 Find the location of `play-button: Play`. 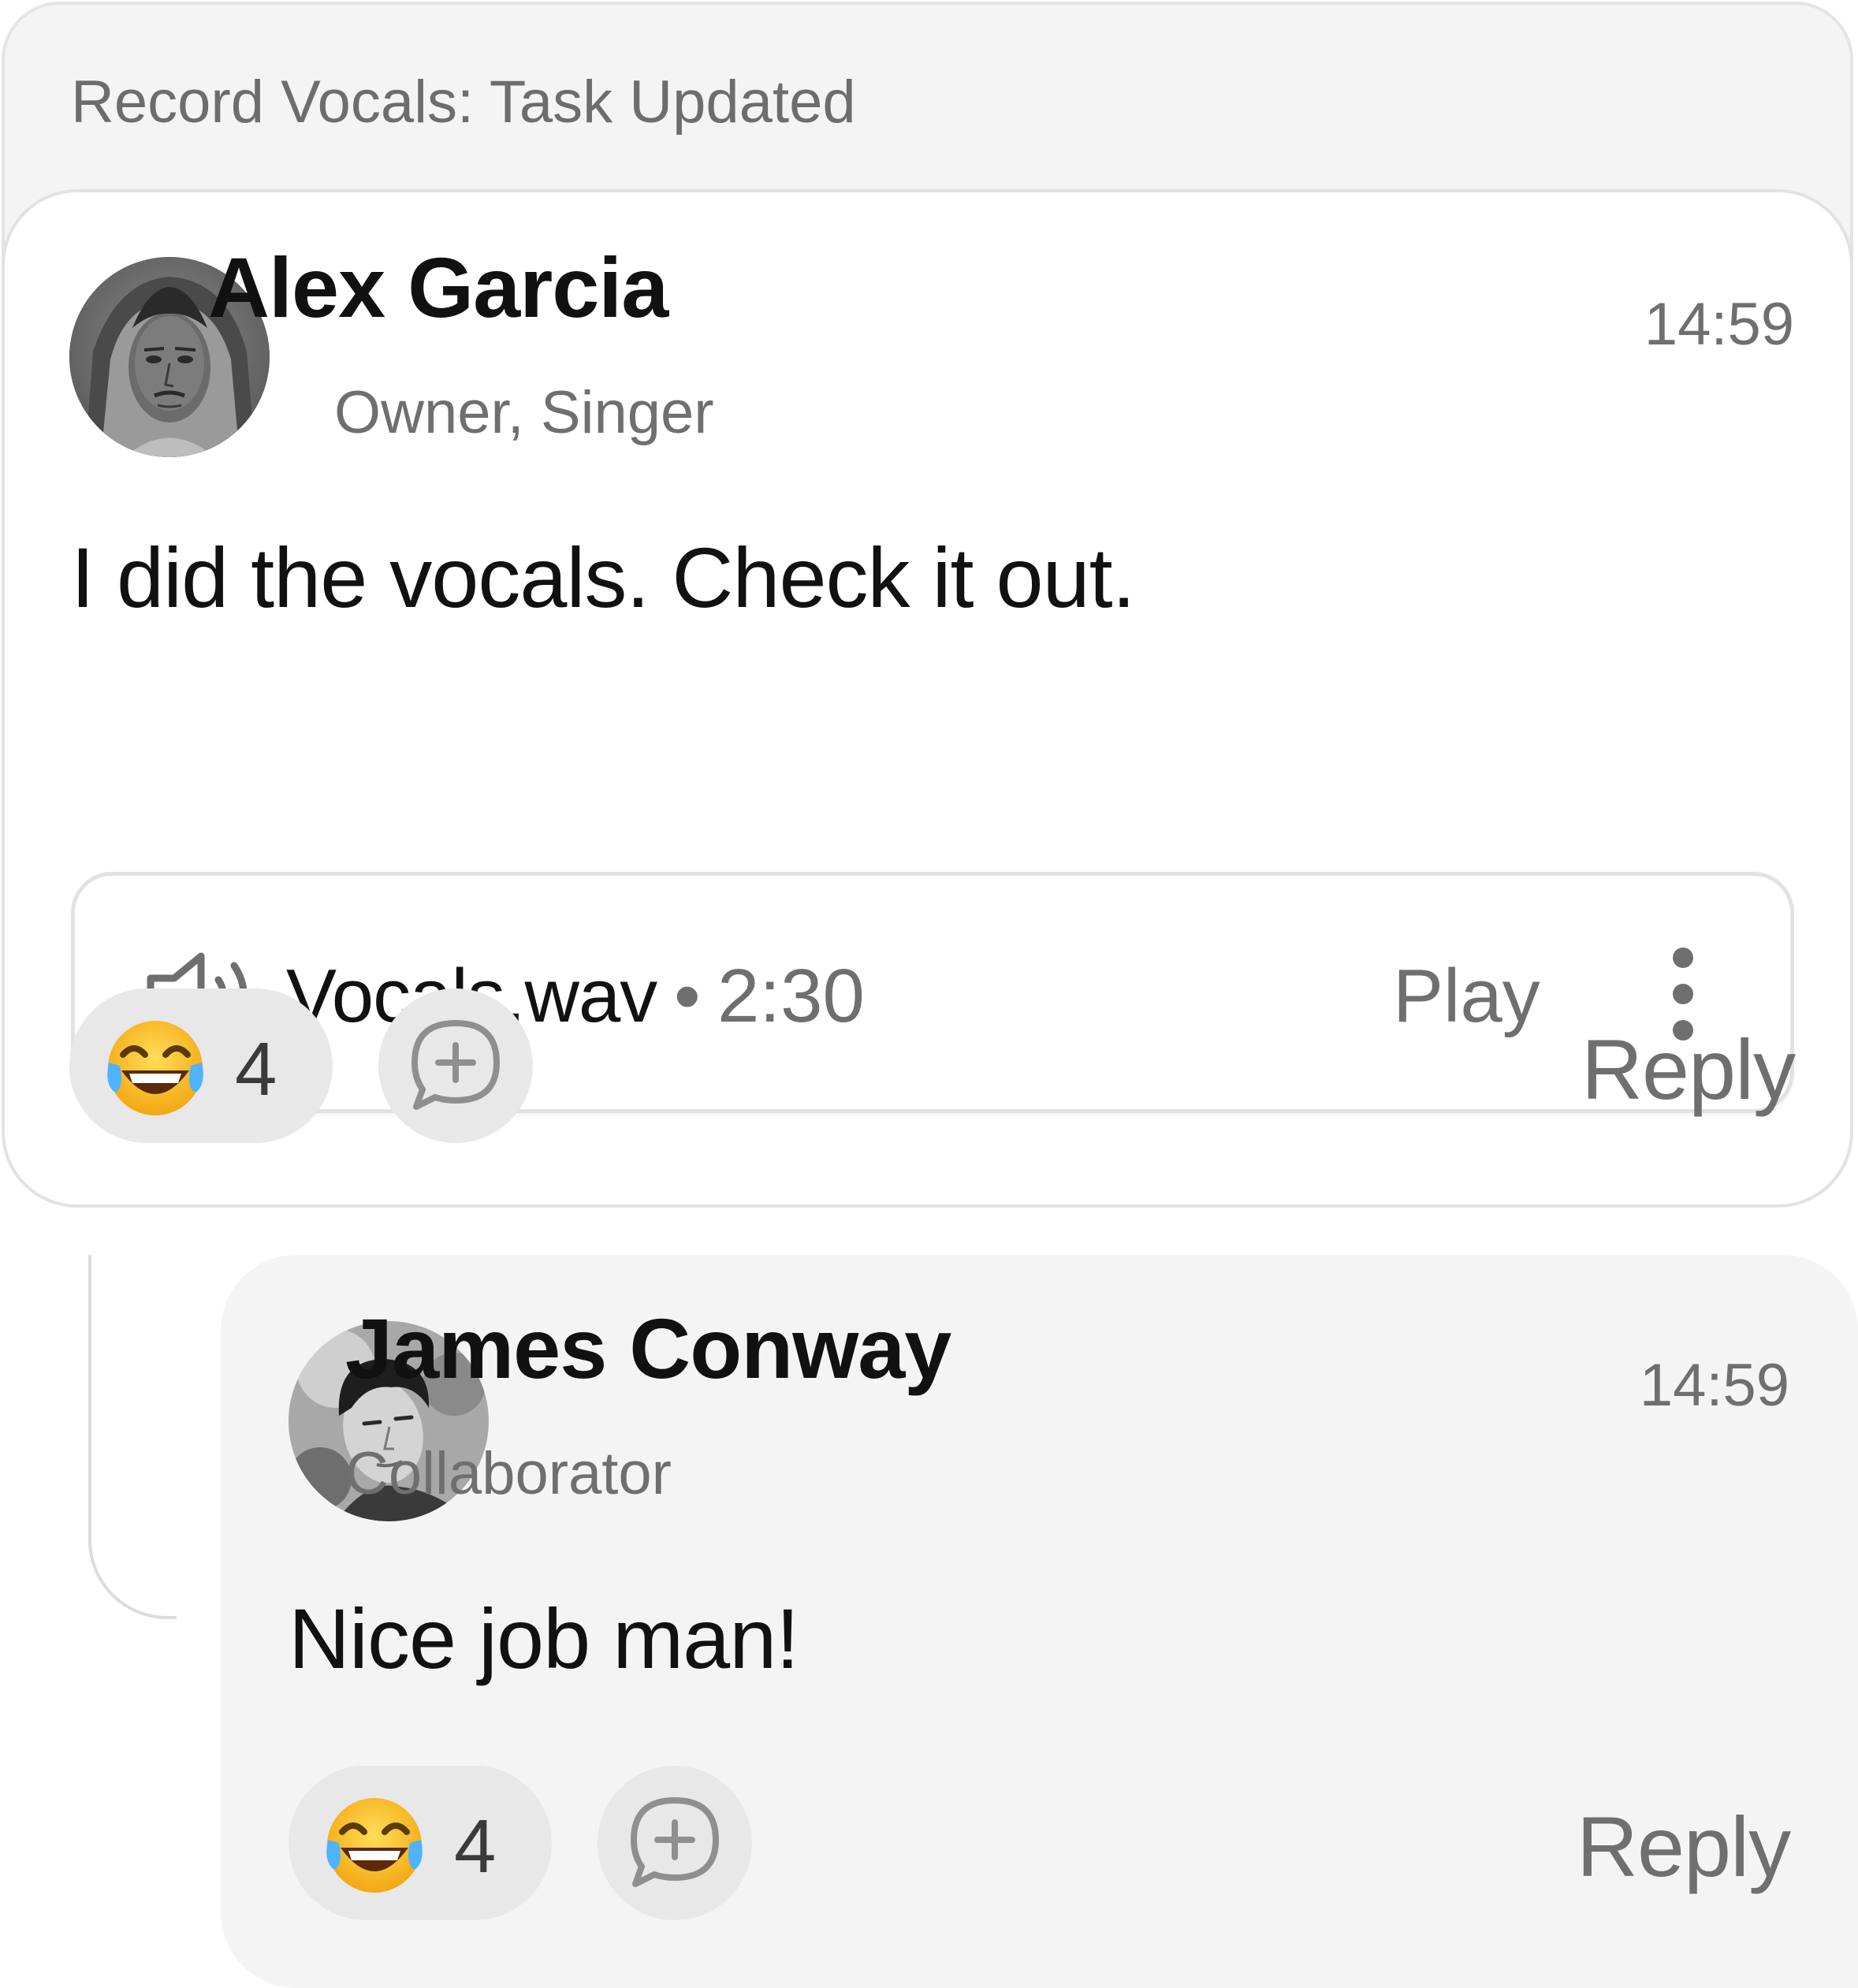

play-button: Play is located at coordinates (1466, 996).